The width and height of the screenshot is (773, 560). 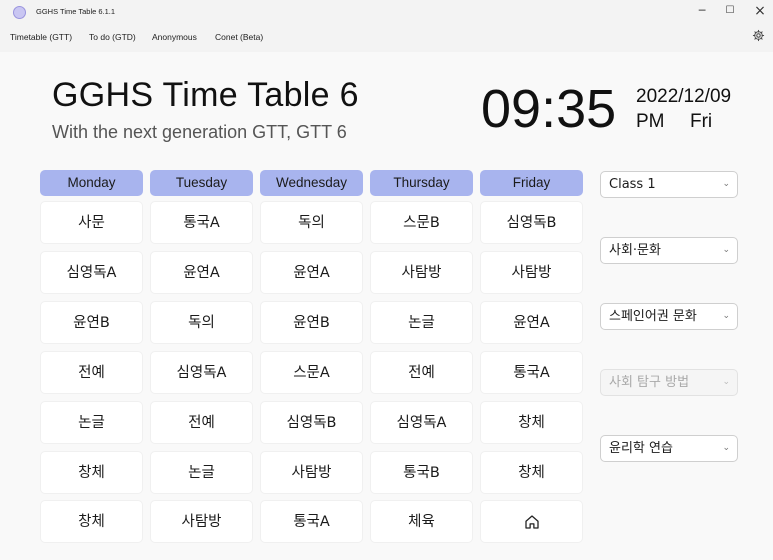 What do you see at coordinates (174, 37) in the screenshot?
I see `menu-item-anonymous: Anonymous` at bounding box center [174, 37].